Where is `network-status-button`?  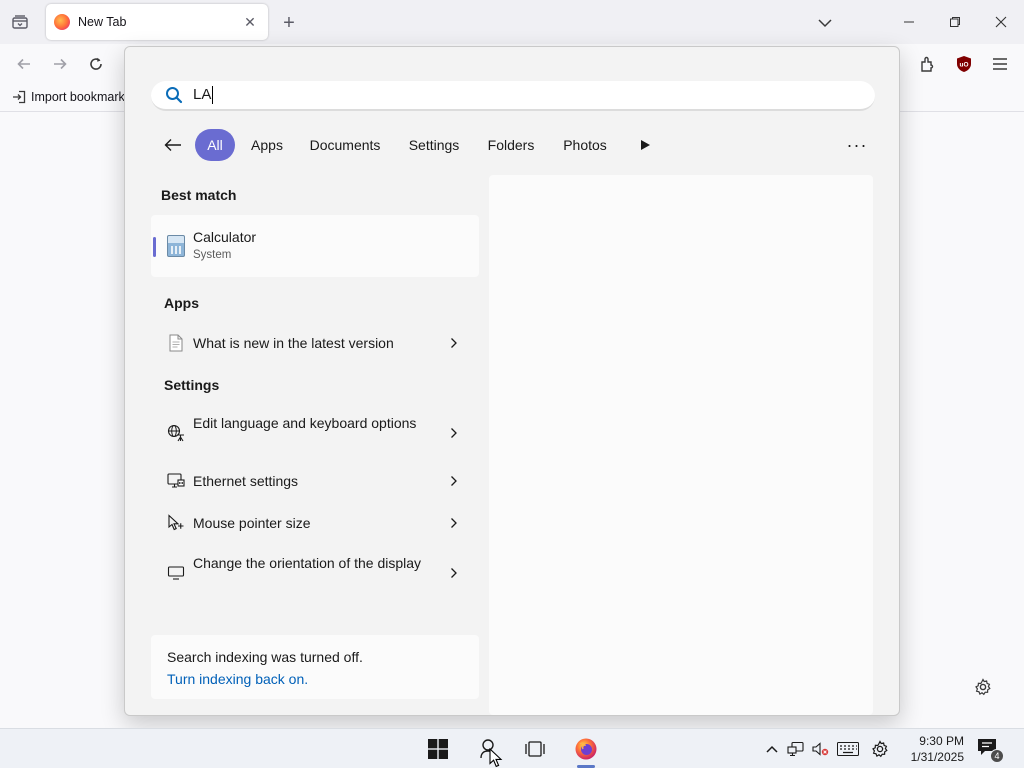 network-status-button is located at coordinates (796, 749).